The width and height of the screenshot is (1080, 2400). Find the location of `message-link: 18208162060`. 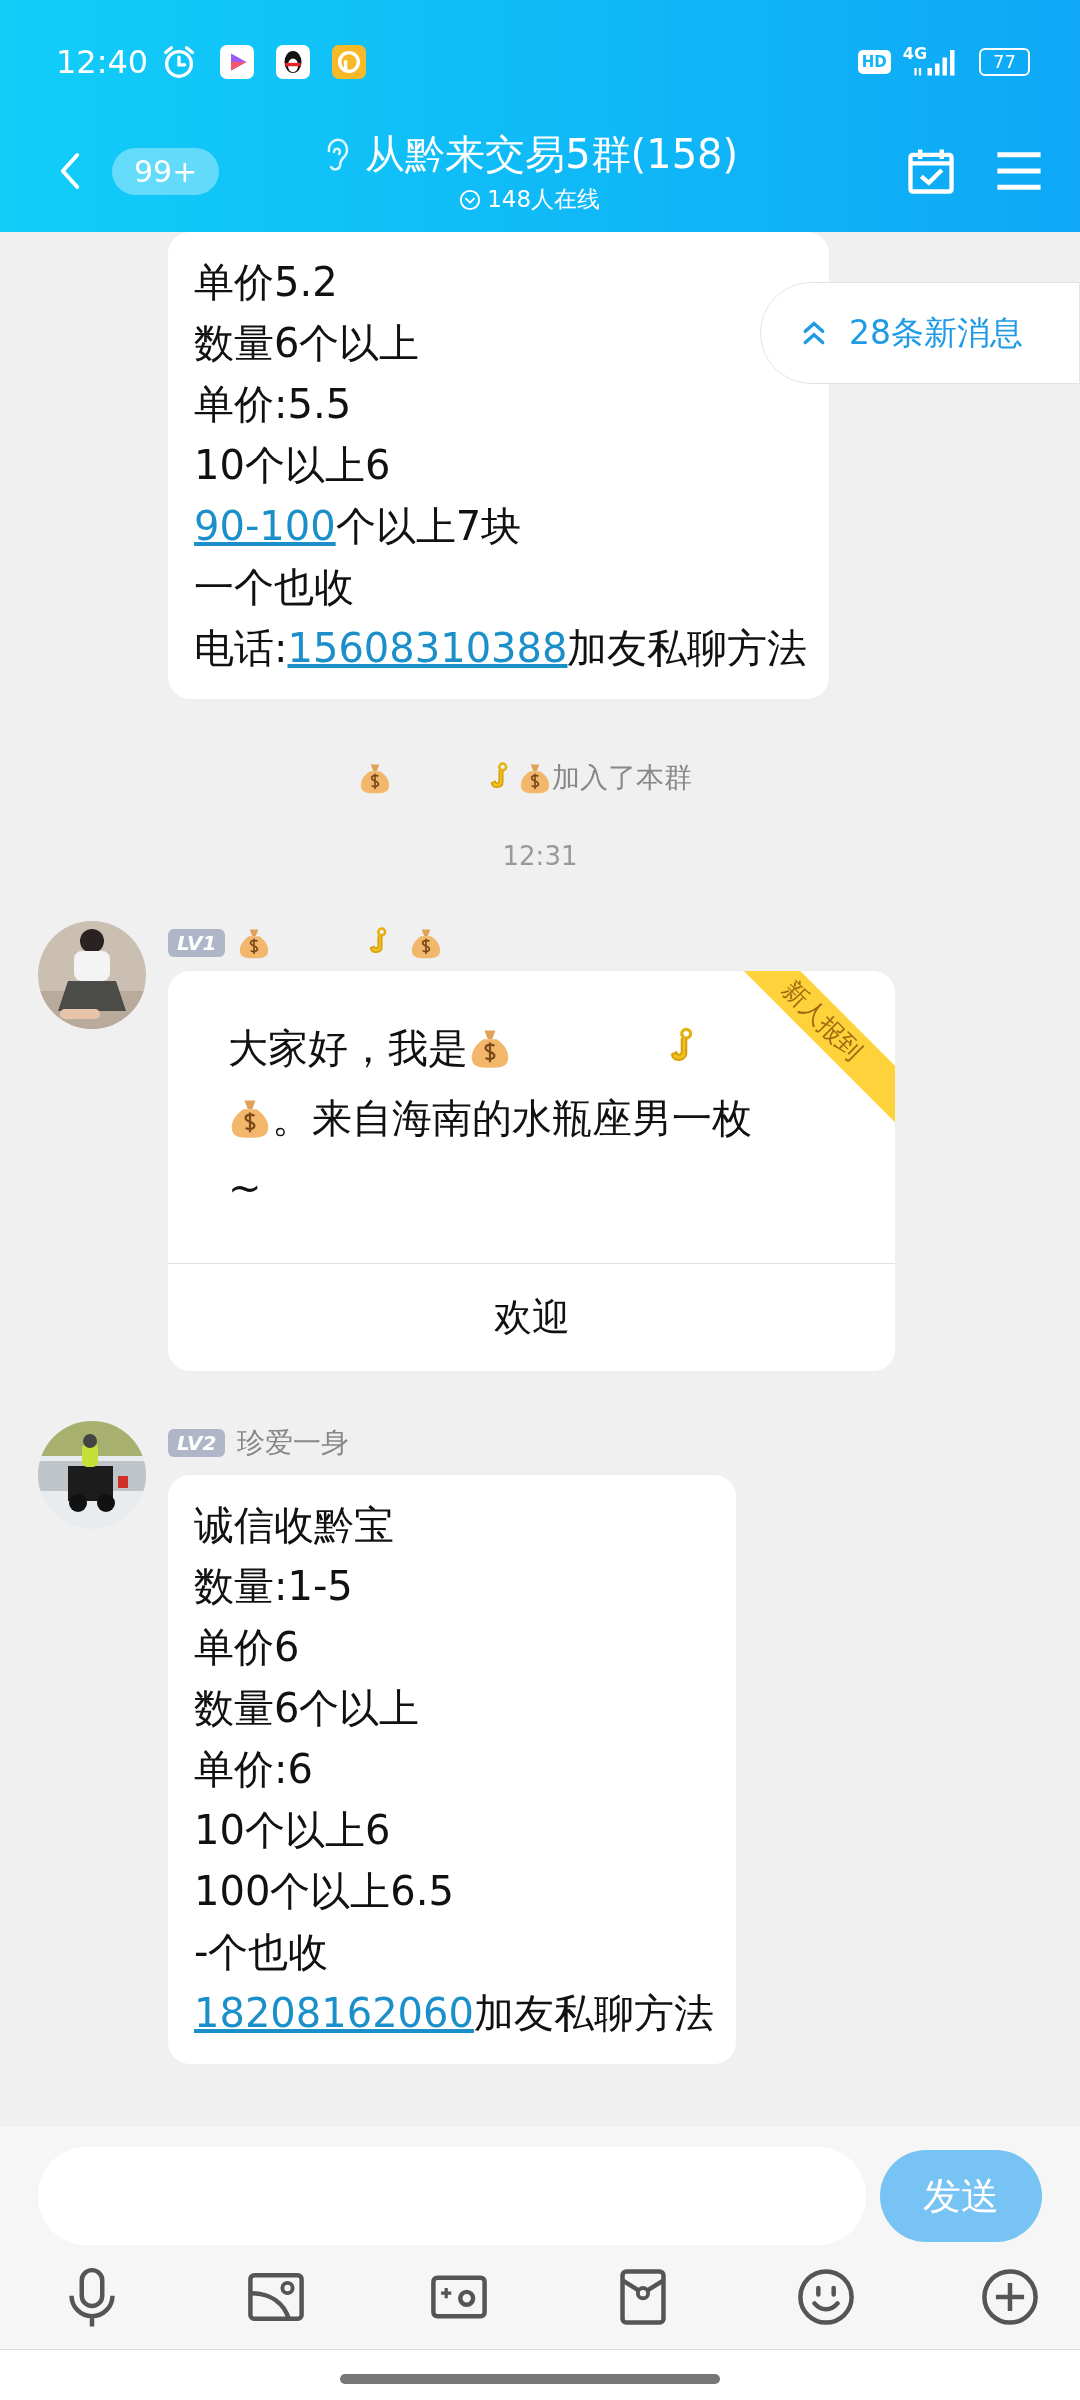

message-link: 18208162060 is located at coordinates (334, 2013).